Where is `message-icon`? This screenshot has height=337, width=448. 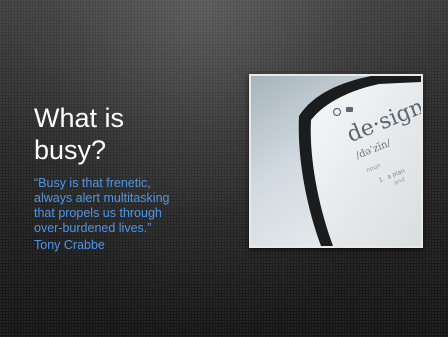
message-icon is located at coordinates (349, 109).